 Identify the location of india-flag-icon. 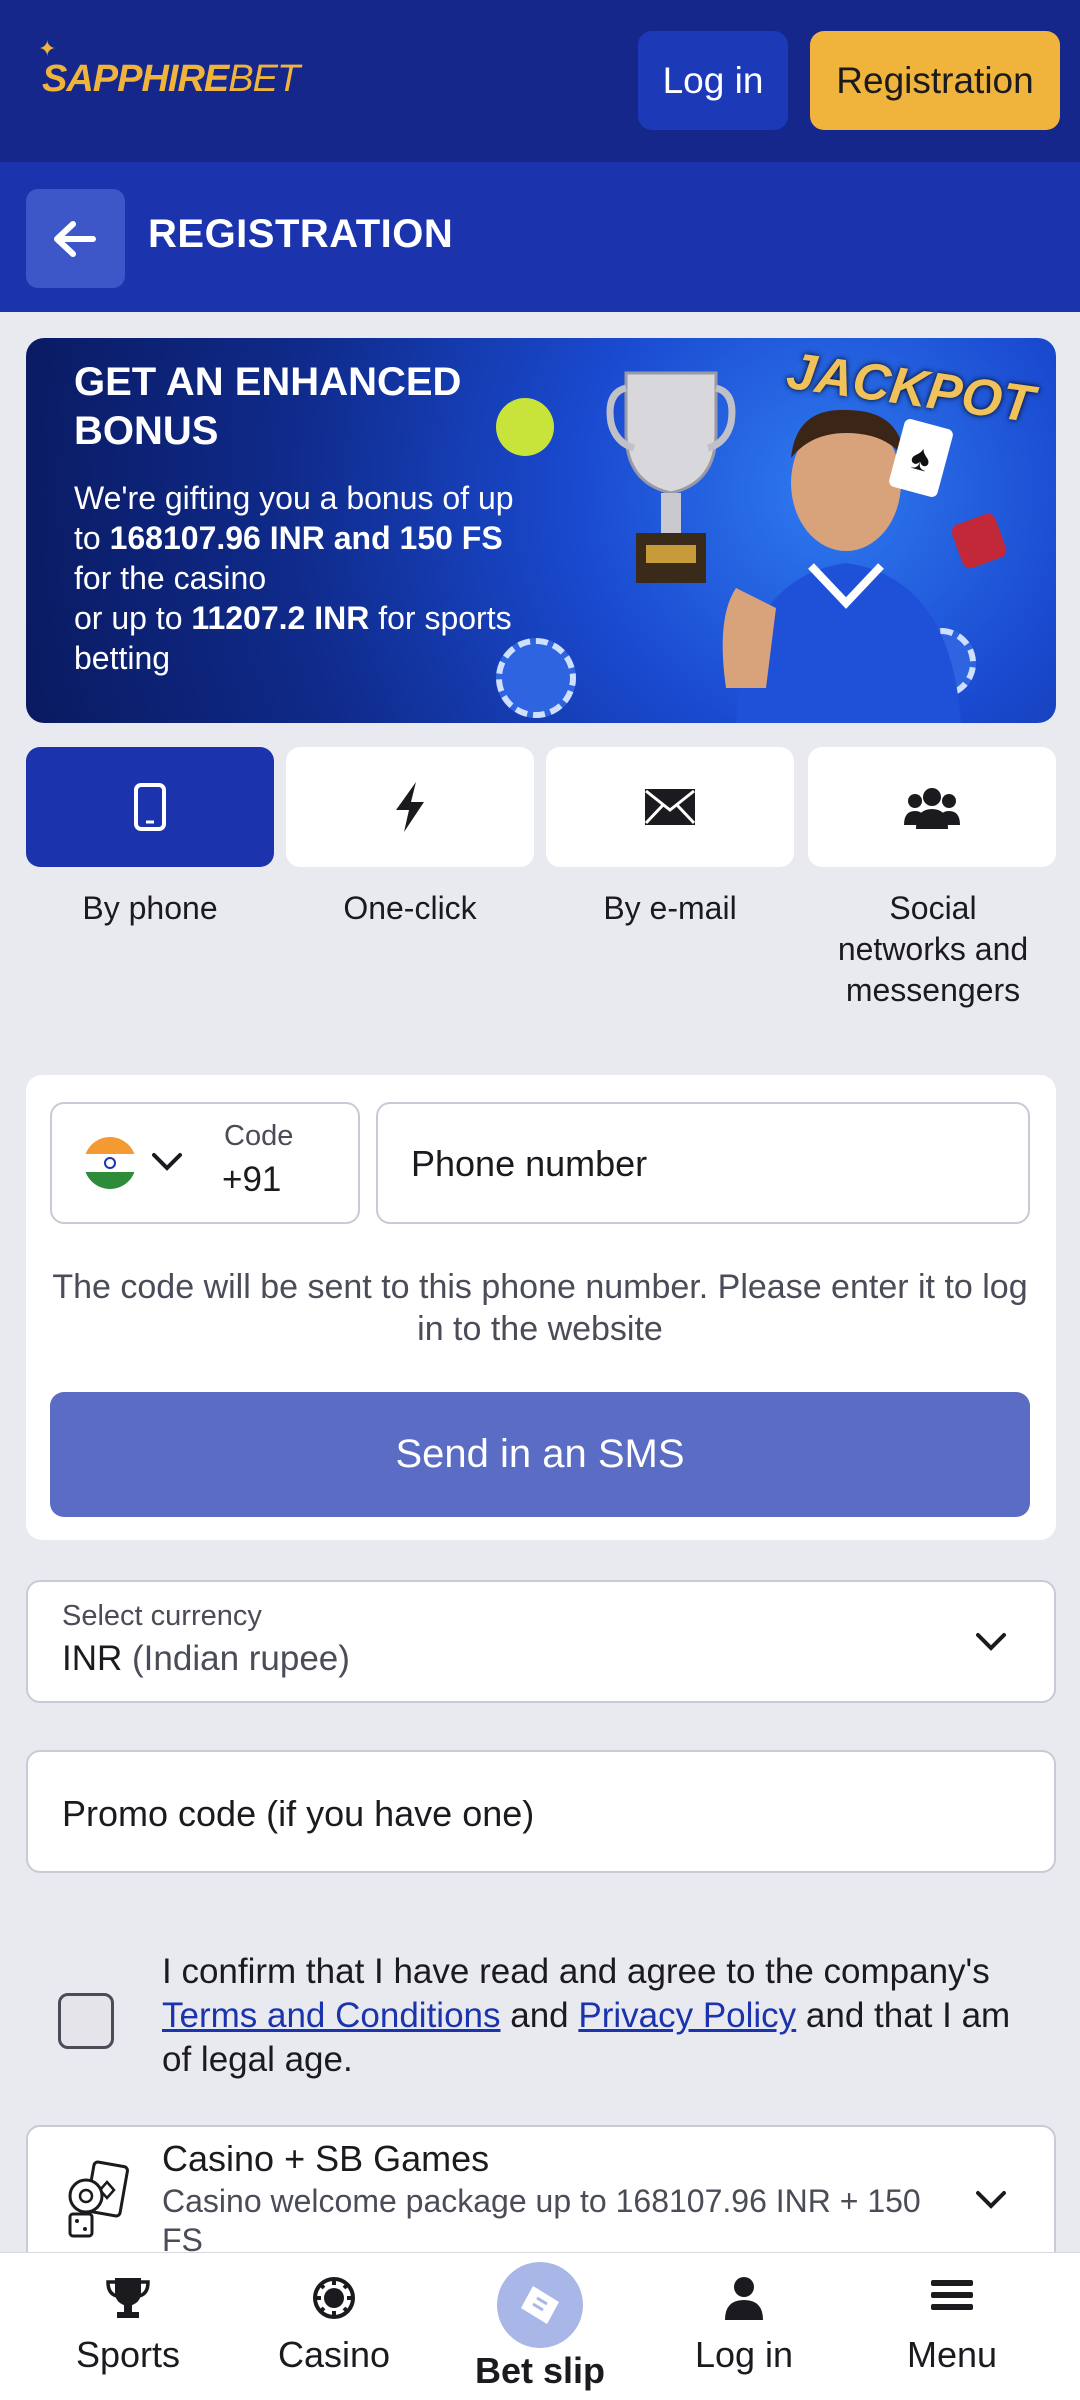
(110, 1163).